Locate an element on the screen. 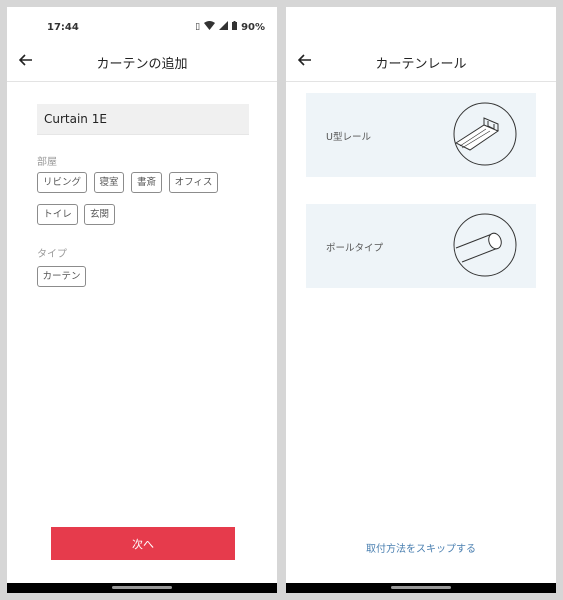 The image size is (563, 600). vibrate-icon: ▯ is located at coordinates (198, 27).